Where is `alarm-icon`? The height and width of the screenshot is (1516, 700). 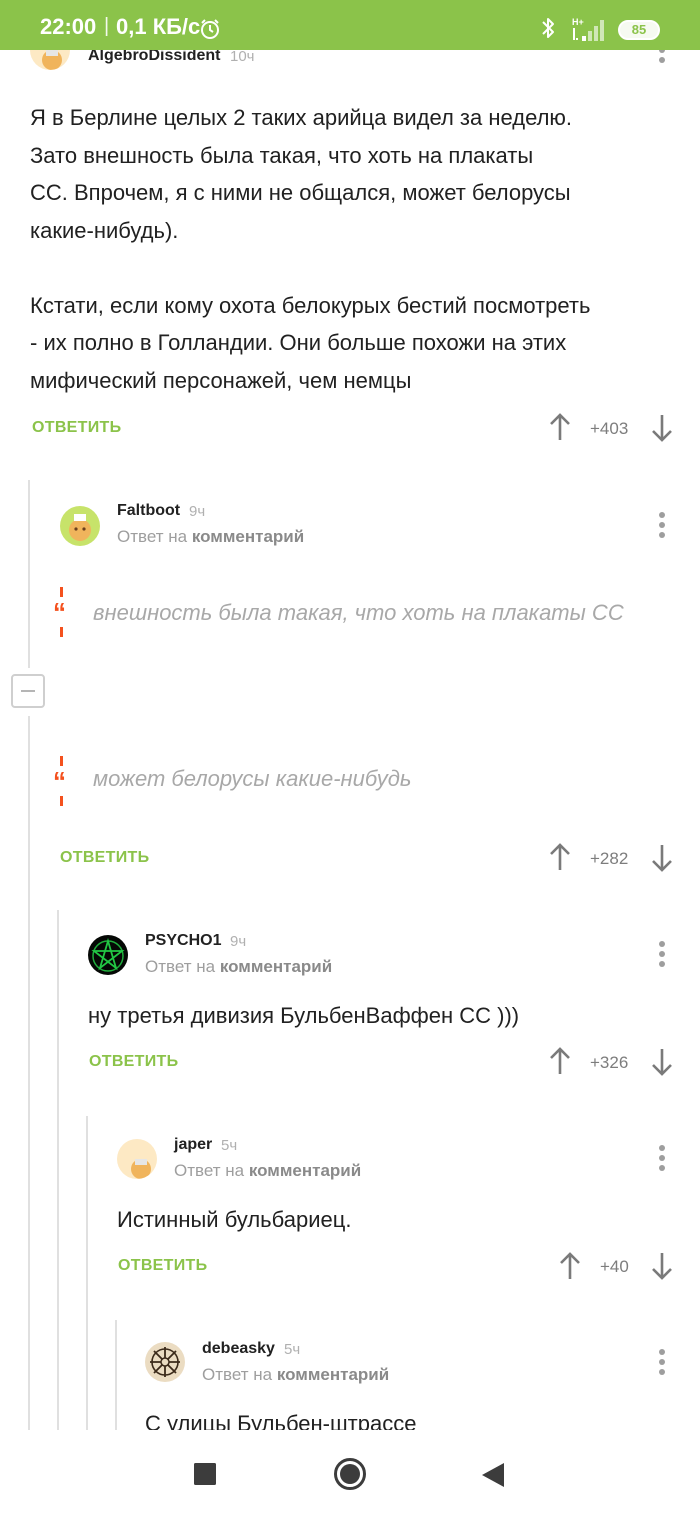 alarm-icon is located at coordinates (210, 29).